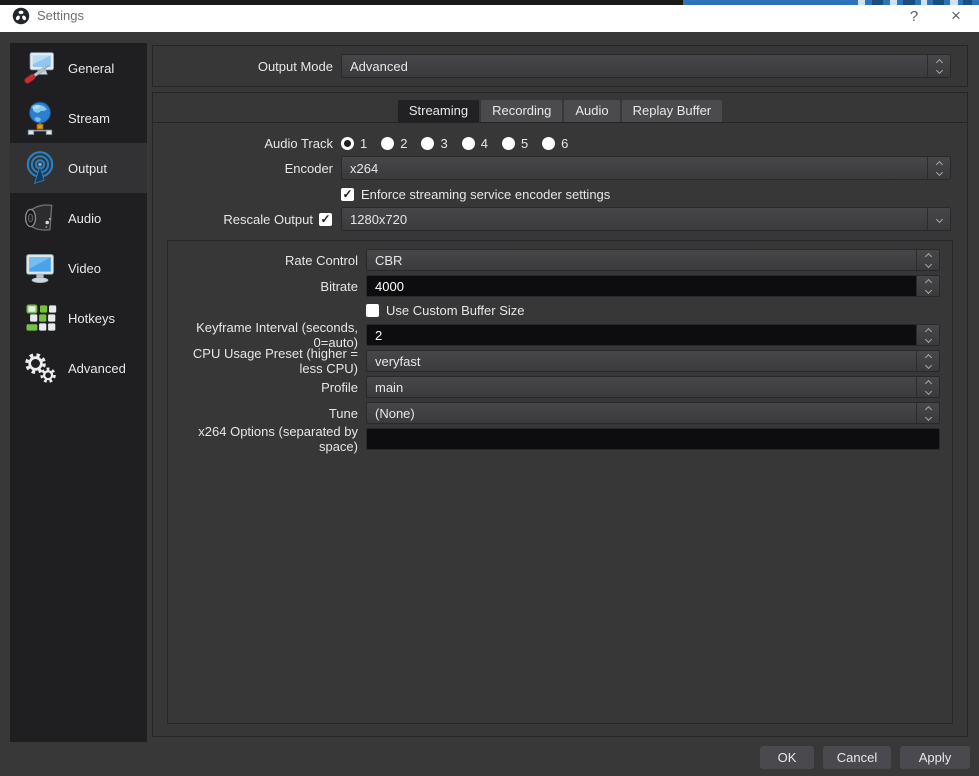  I want to click on output-mode-group: Output Mode Advanced, so click(560, 66).